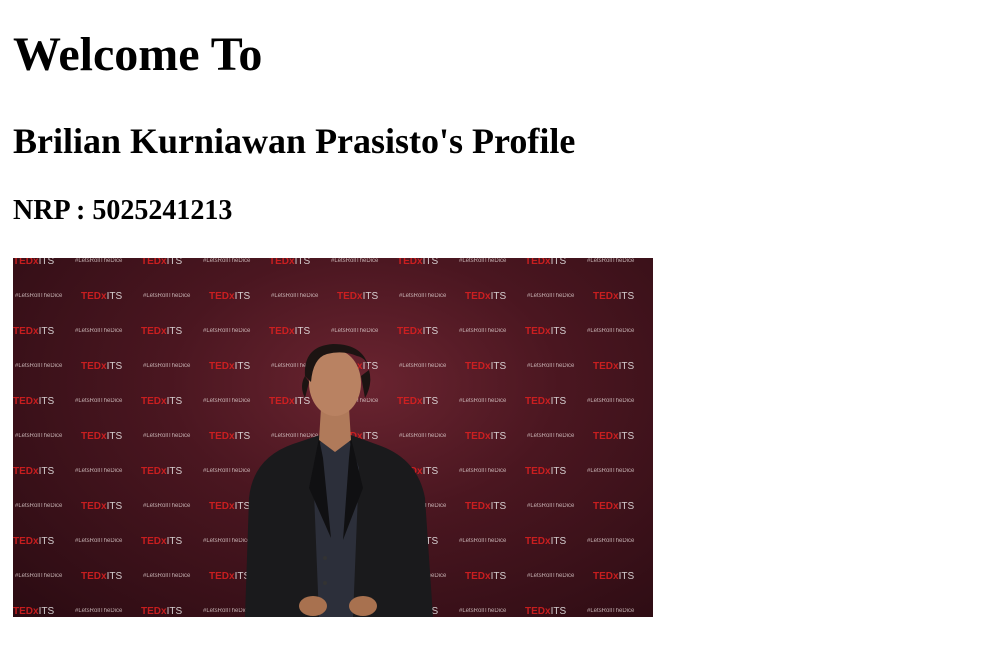 This screenshot has height=646, width=993. Describe the element at coordinates (138, 54) in the screenshot. I see `welcome-heading: Welcome To` at that location.